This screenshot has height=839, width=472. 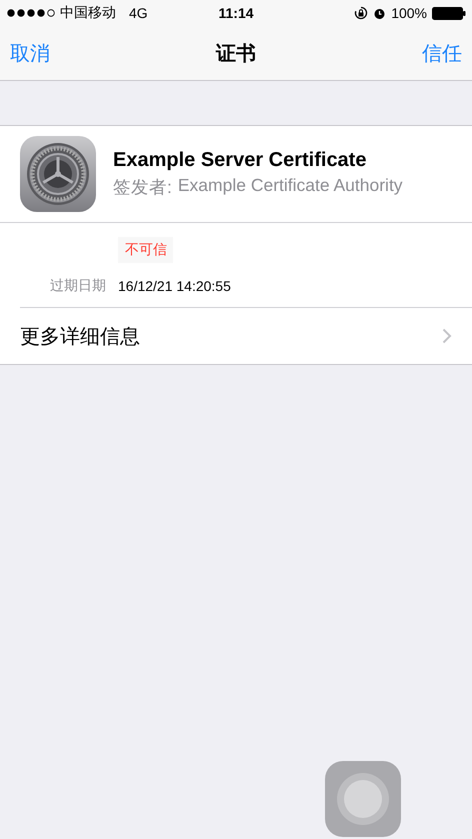 What do you see at coordinates (409, 13) in the screenshot?
I see `battery-percent: 100%` at bounding box center [409, 13].